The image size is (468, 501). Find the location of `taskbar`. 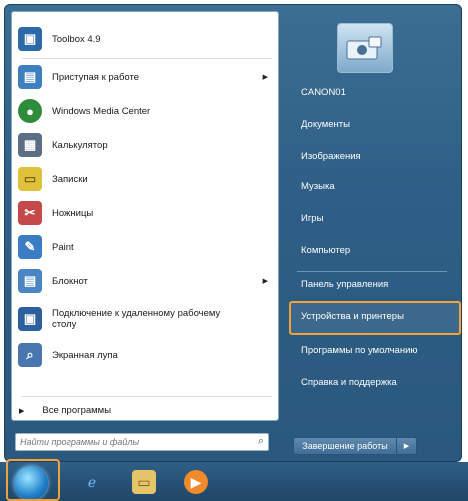

taskbar is located at coordinates (234, 481).